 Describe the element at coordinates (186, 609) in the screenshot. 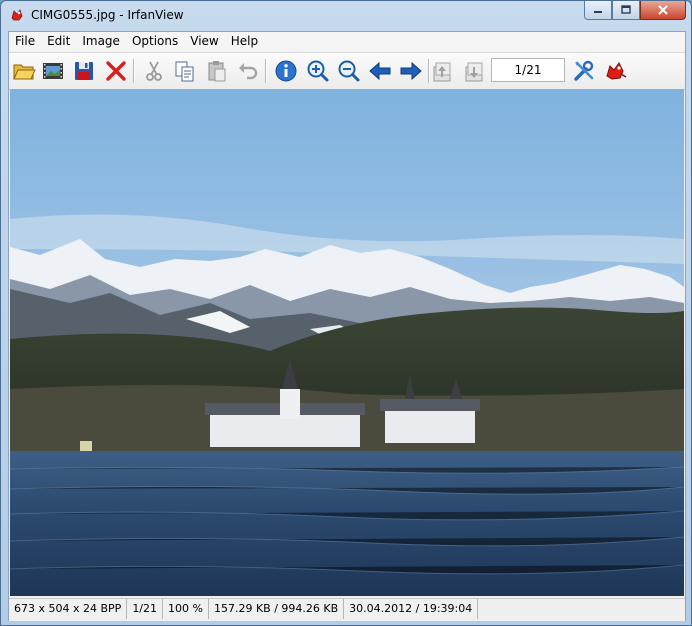

I see `status-zoom: 100 %` at that location.